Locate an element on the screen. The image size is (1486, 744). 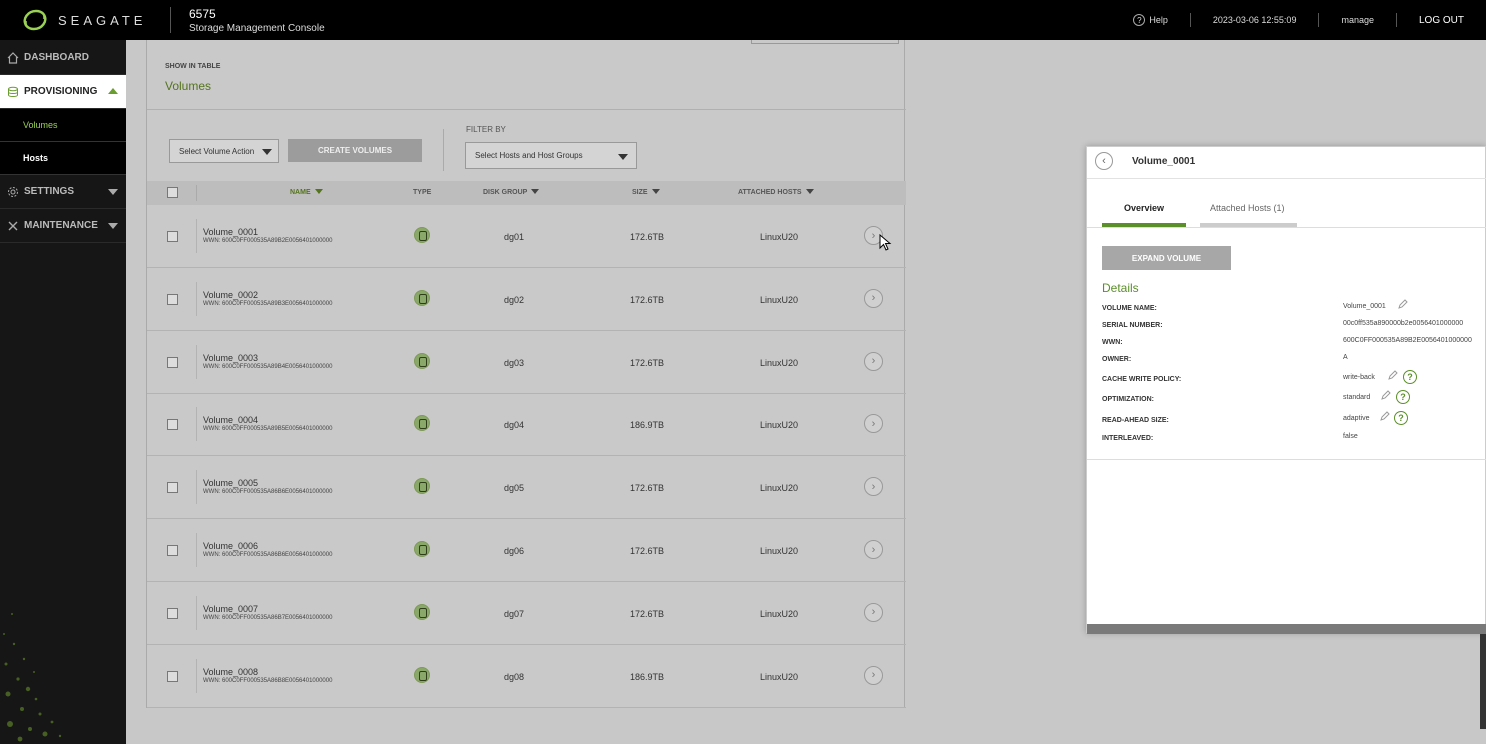
back-icon: ‹ is located at coordinates (1104, 161).